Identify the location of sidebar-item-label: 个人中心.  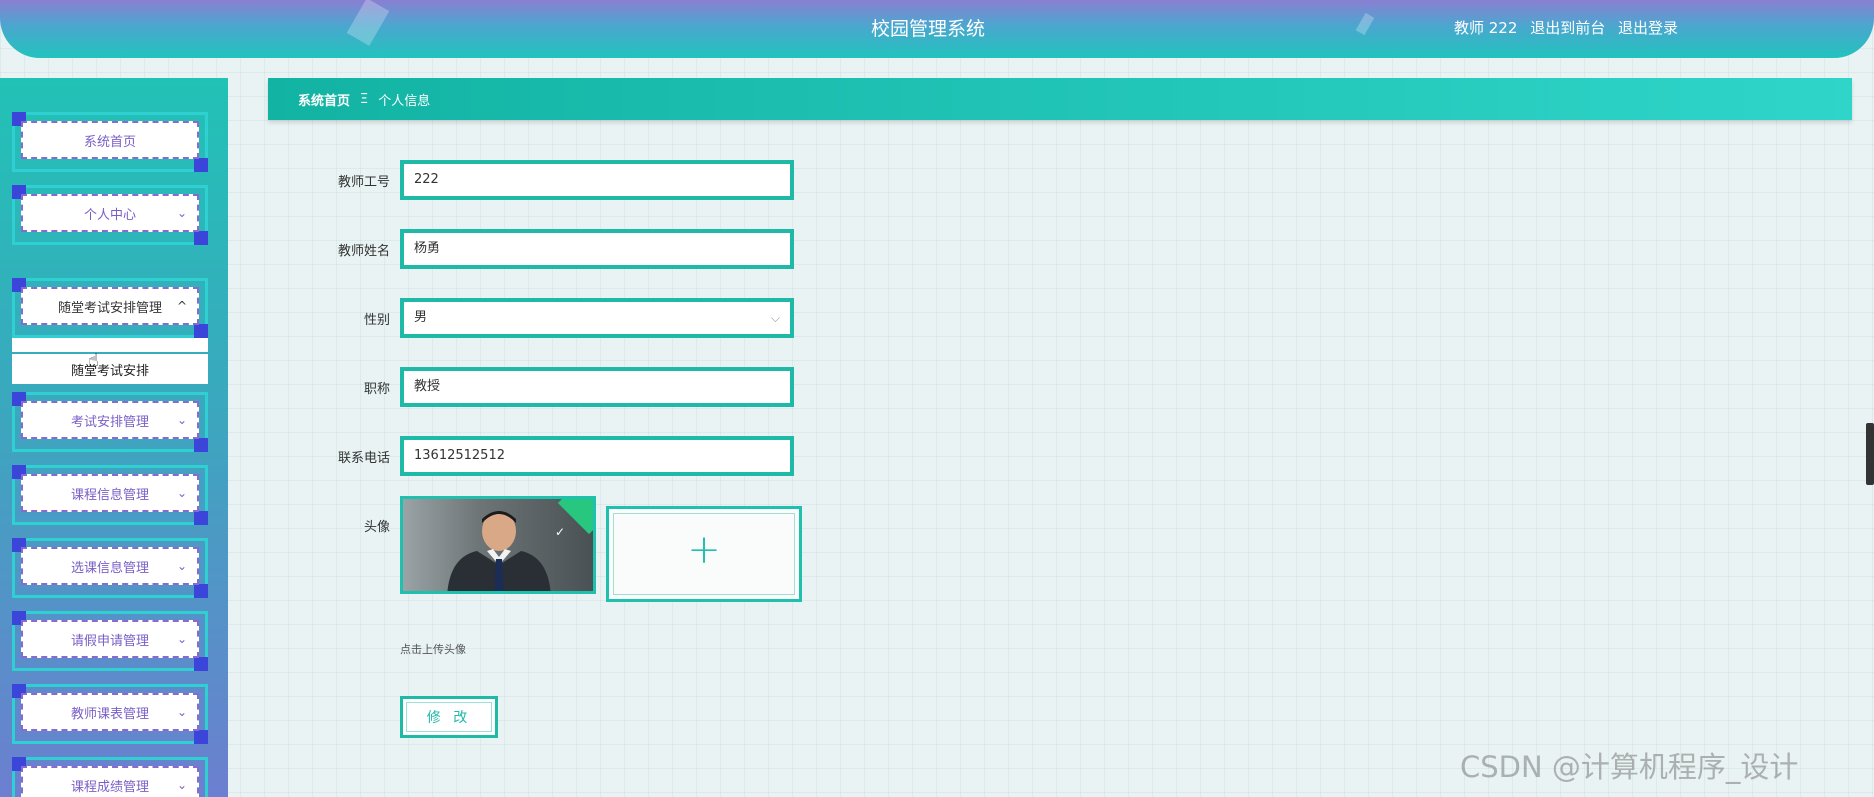
(109, 215).